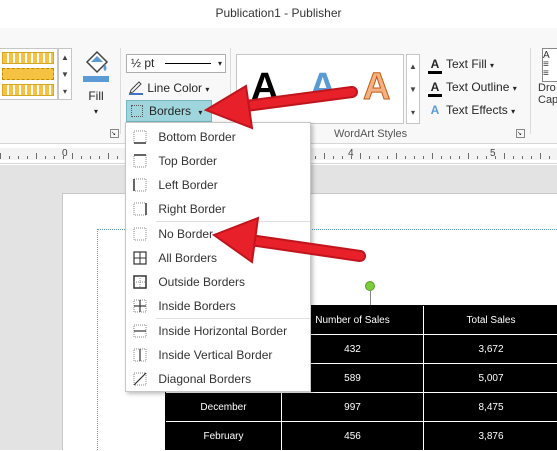 The width and height of the screenshot is (557, 451). Describe the element at coordinates (188, 185) in the screenshot. I see `menu-item-label: Left Border` at that location.